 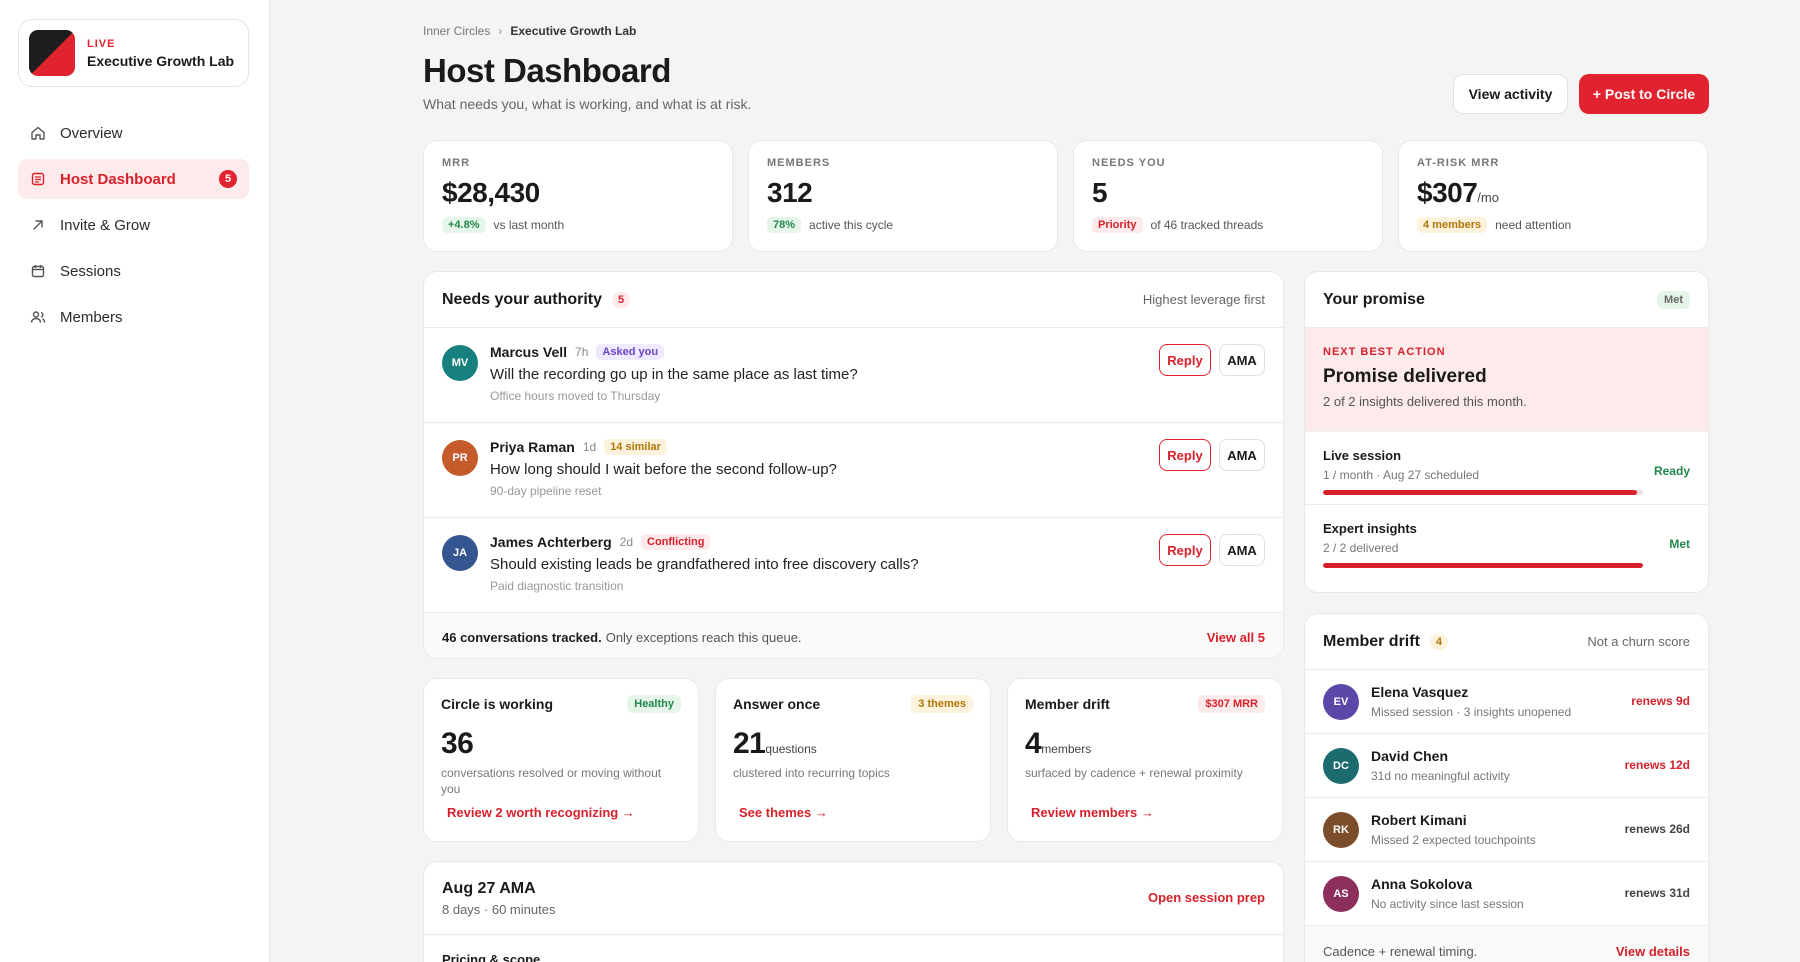 What do you see at coordinates (1145, 812) in the screenshot?
I see `review-members-link: Review members →` at bounding box center [1145, 812].